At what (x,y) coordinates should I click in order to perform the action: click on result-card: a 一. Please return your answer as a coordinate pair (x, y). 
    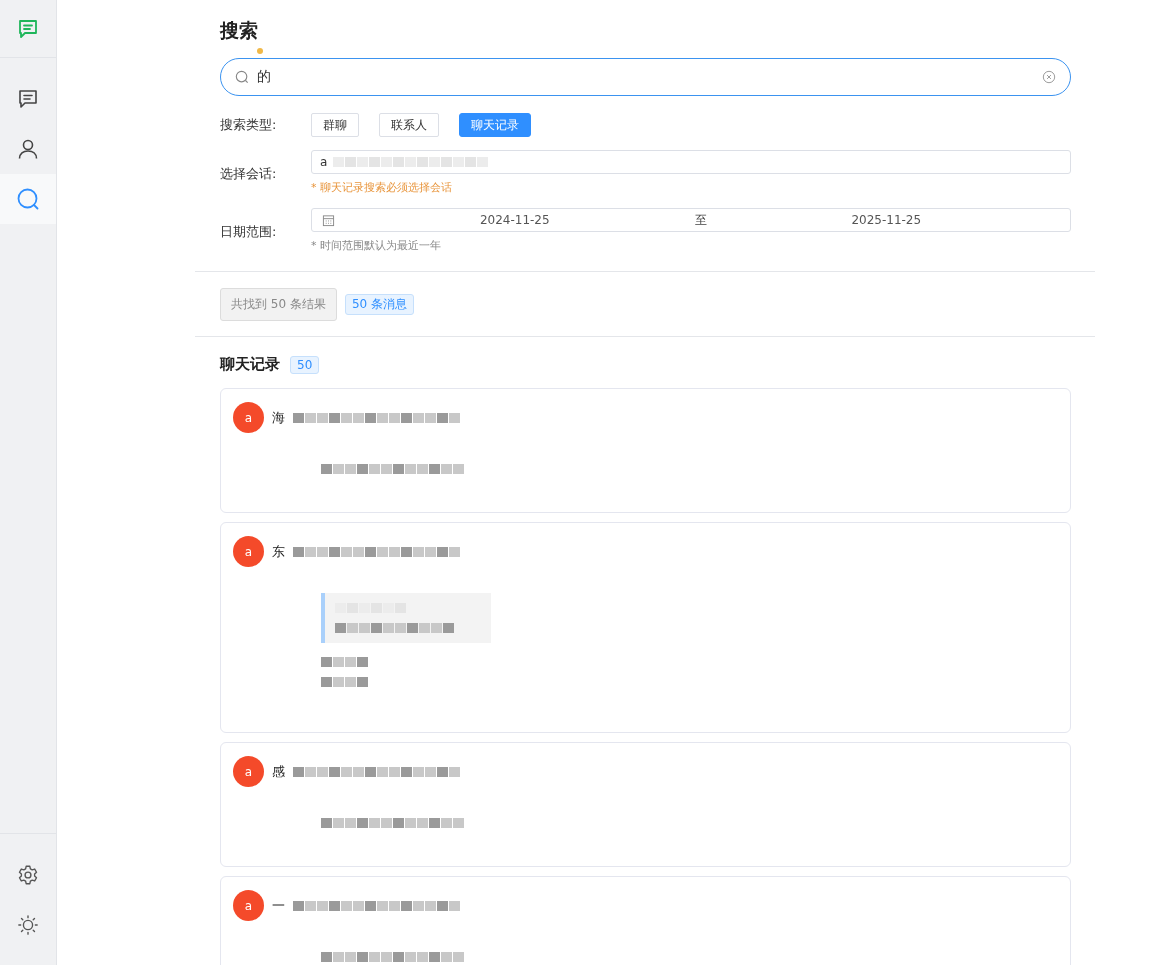
    Looking at the image, I should click on (645, 920).